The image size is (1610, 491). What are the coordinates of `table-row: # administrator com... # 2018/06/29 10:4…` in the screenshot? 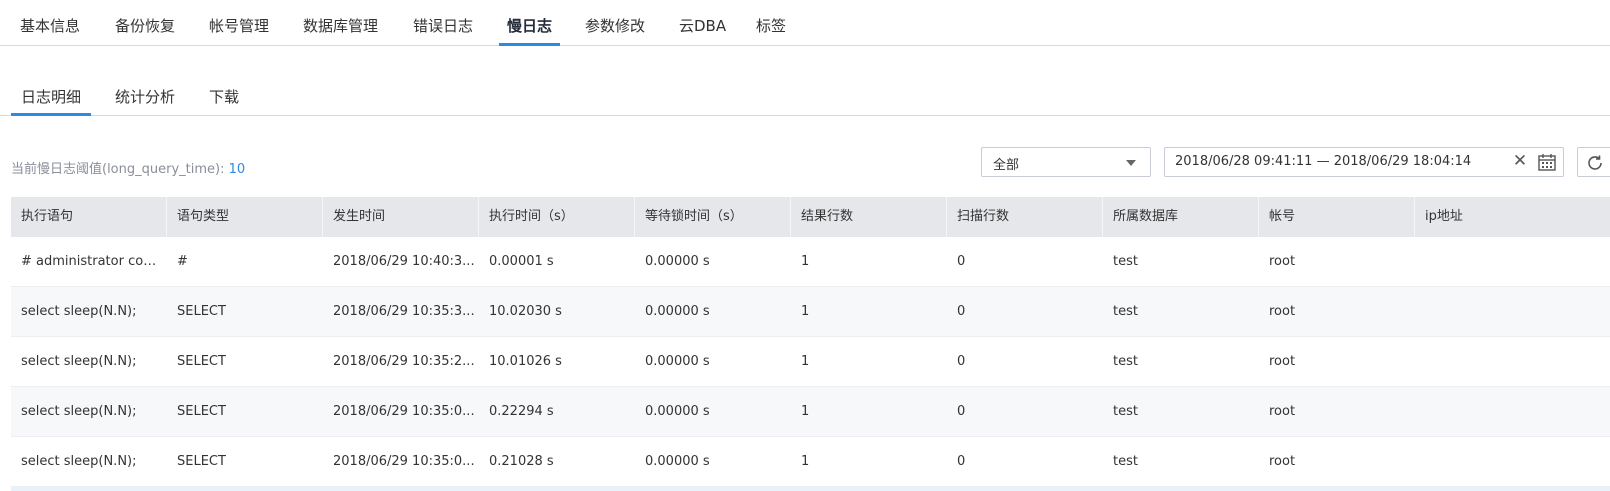 It's located at (810, 262).